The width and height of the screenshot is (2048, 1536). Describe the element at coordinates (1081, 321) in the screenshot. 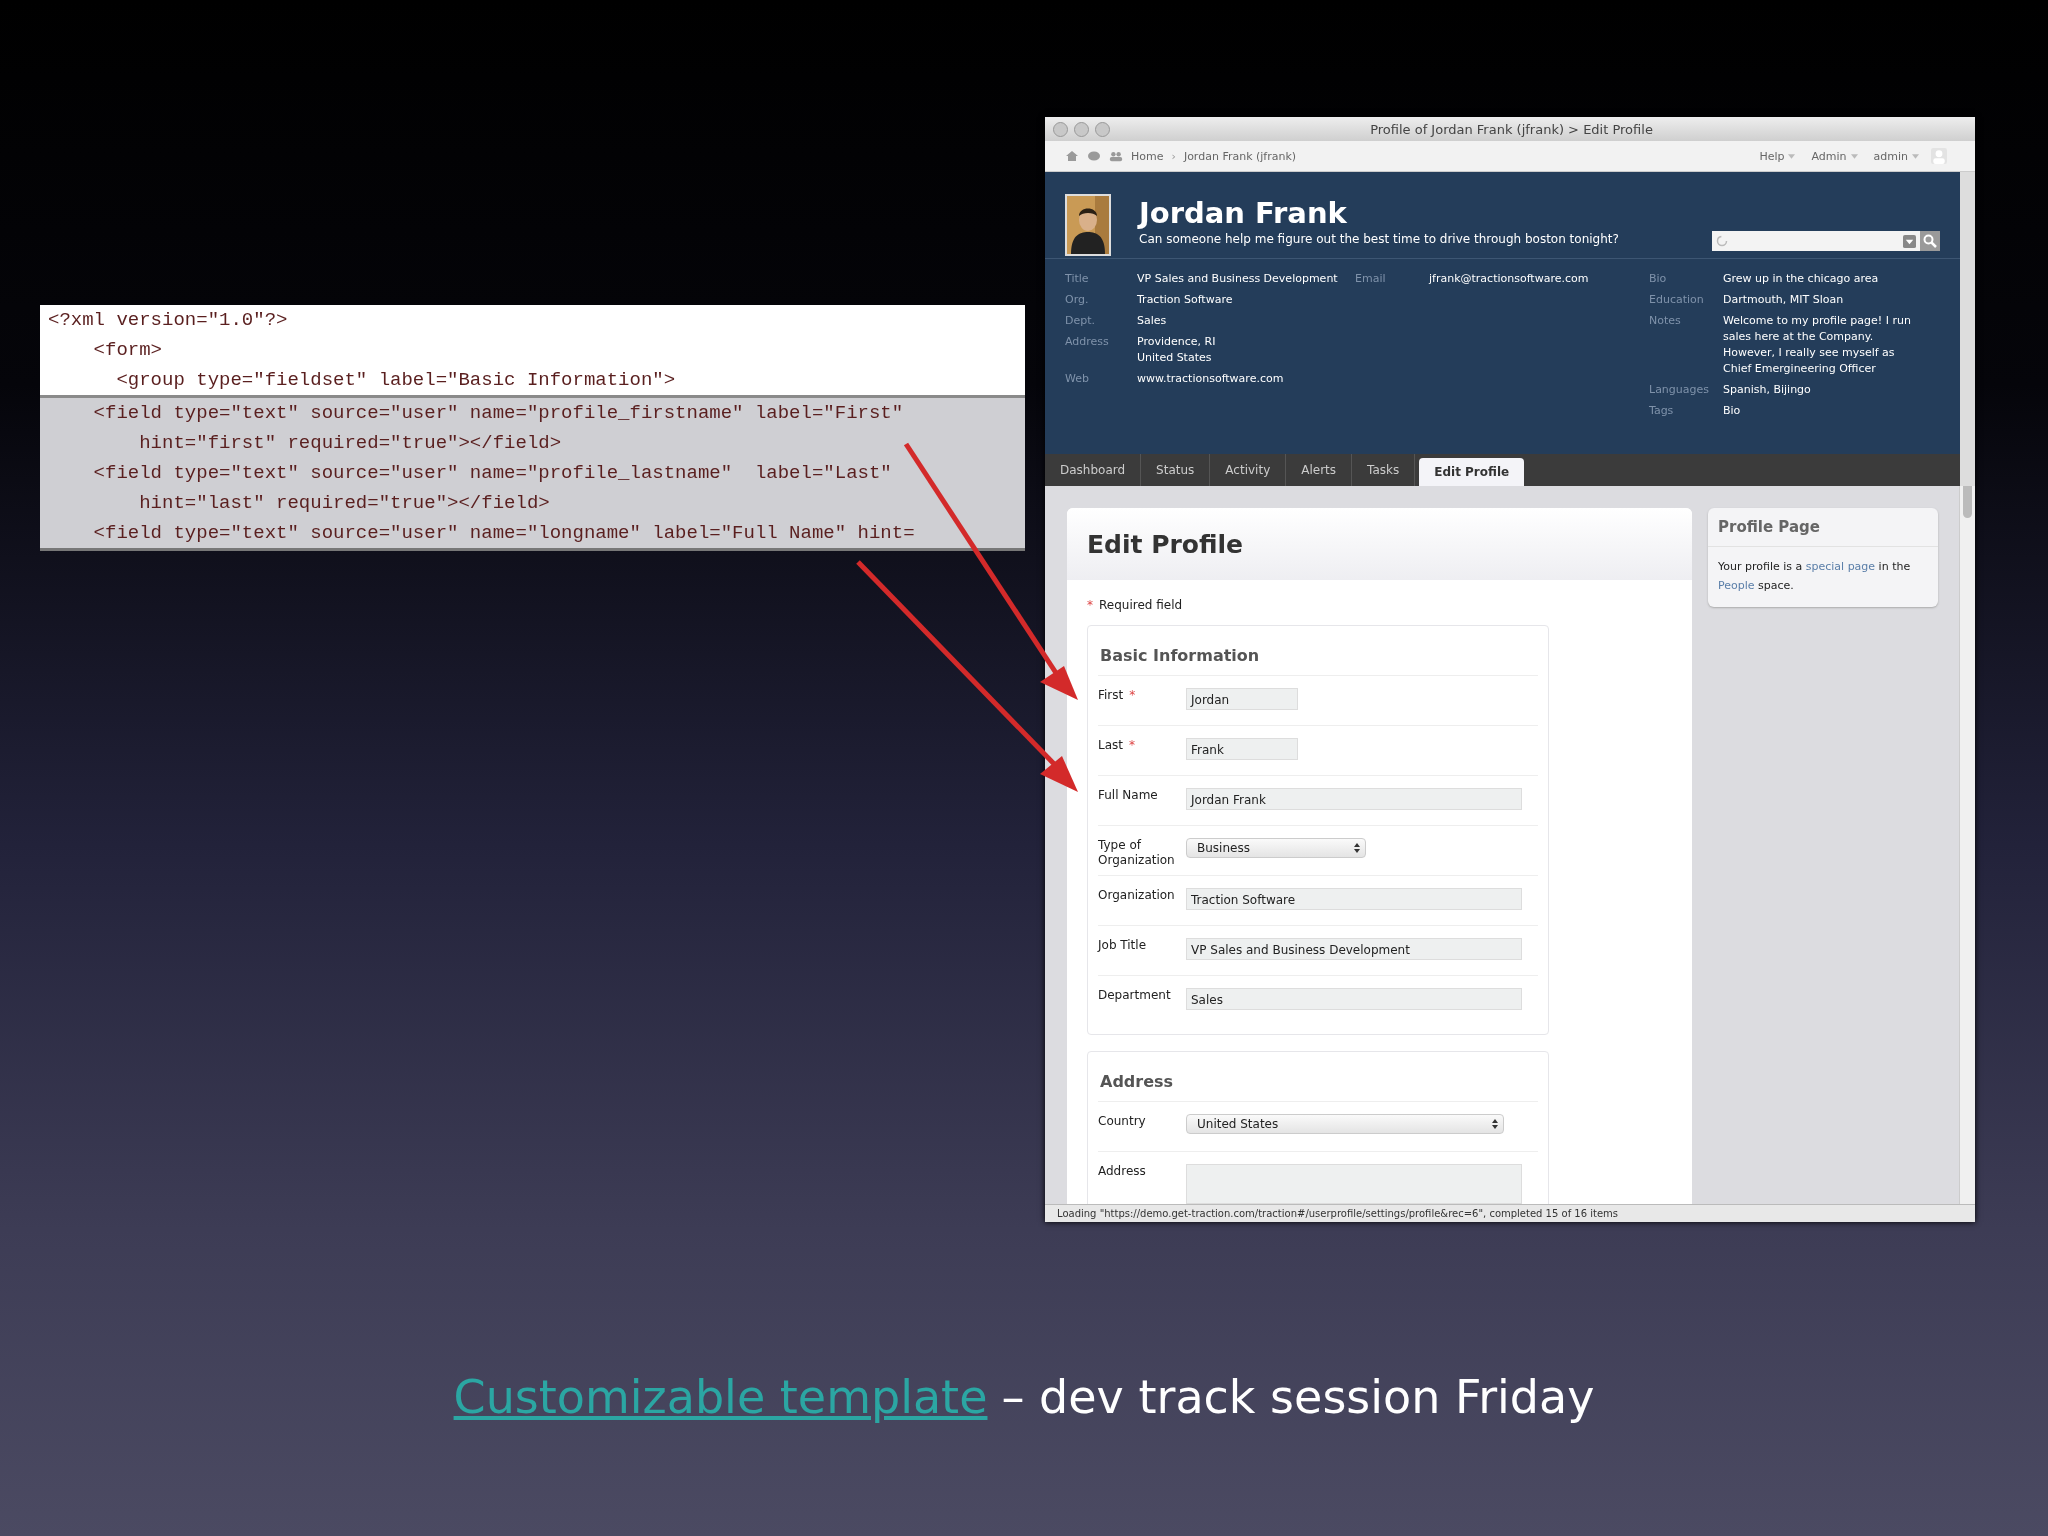

I see `detail-label: Dept.` at that location.